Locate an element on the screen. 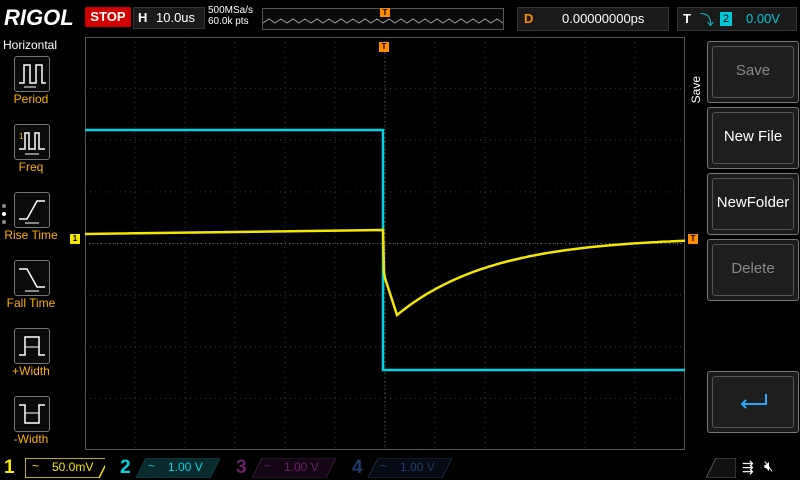  rise-time-label: Rise Time is located at coordinates (31, 235).